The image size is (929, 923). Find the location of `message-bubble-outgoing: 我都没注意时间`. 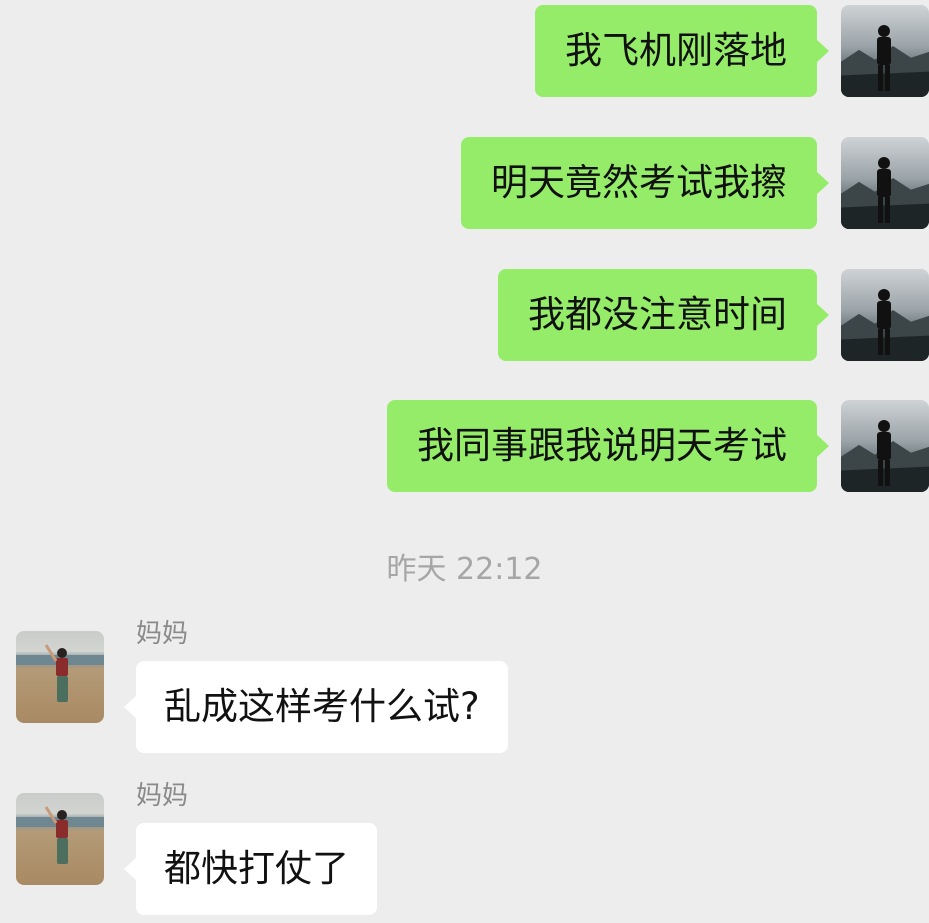

message-bubble-outgoing: 我都没注意时间 is located at coordinates (663, 315).